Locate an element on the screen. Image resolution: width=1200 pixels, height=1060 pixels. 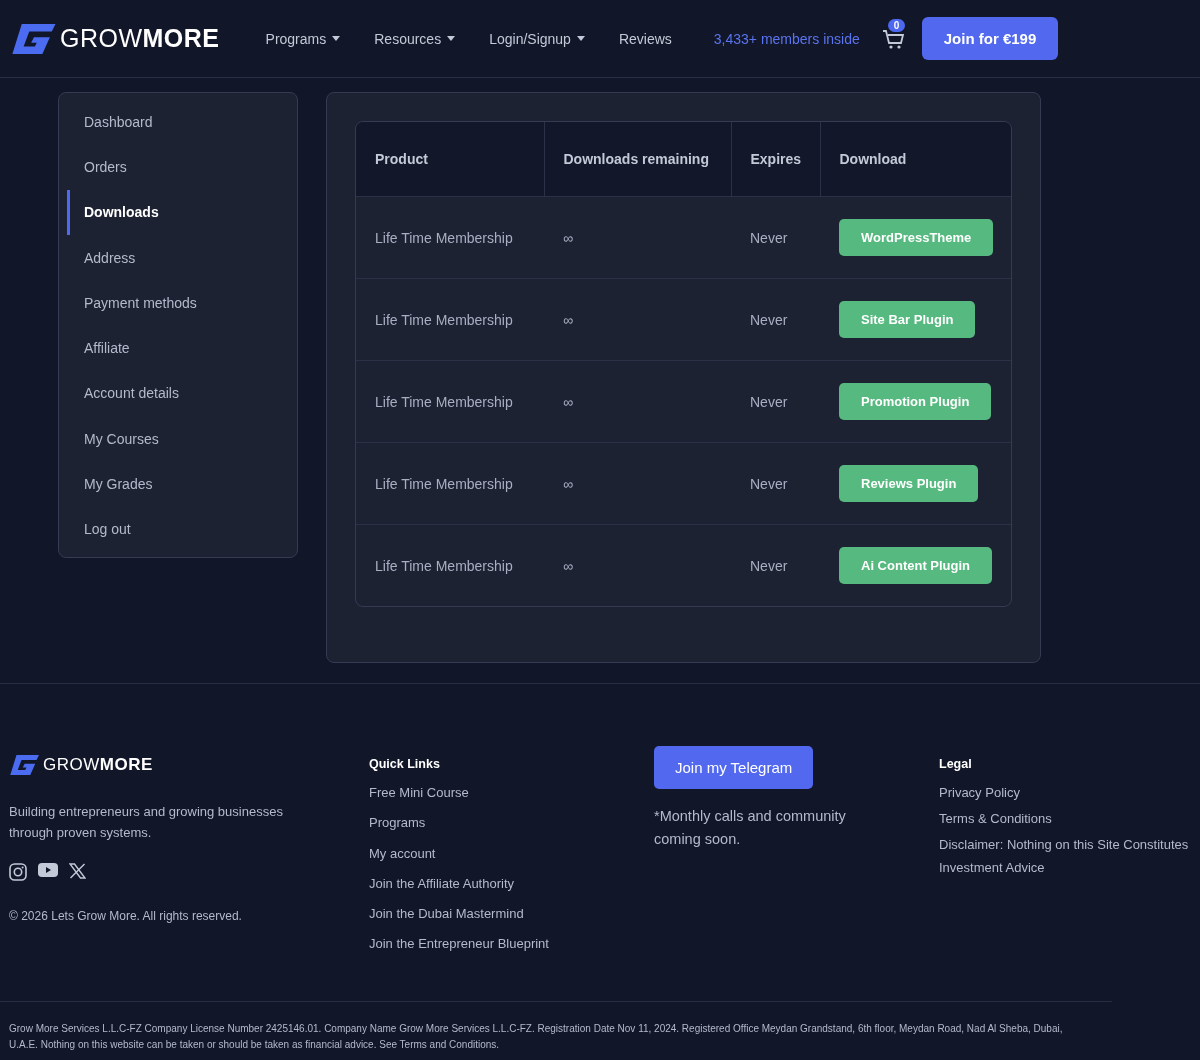
copyright-text: © 2026 Lets Grow More. All rights reserved. is located at coordinates (126, 916).